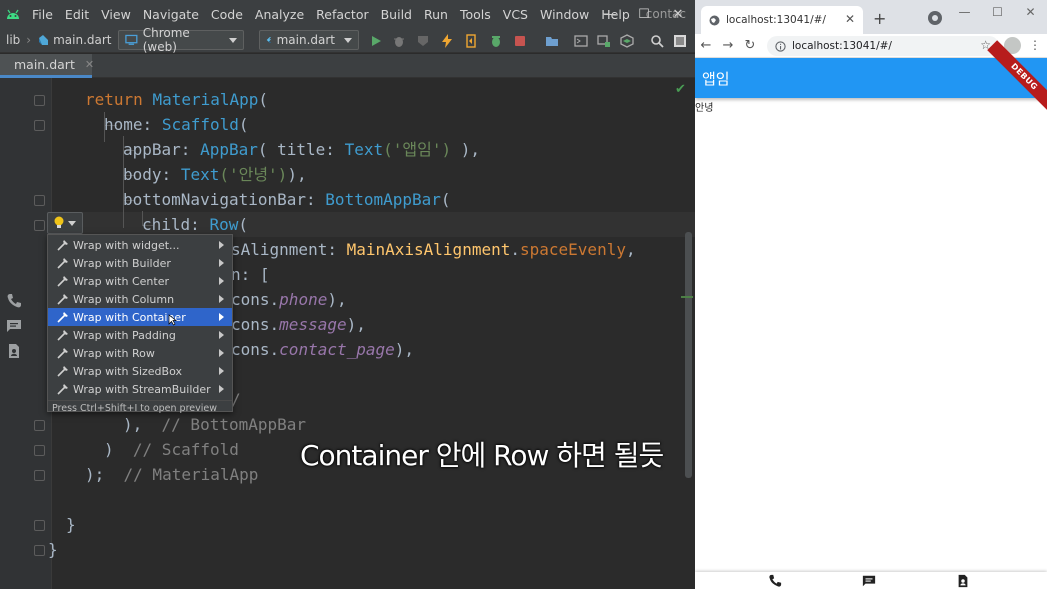 Image resolution: width=1047 pixels, height=589 pixels. I want to click on wrap-with-sizedbox-item: Wrap with SizedBox, so click(140, 371).